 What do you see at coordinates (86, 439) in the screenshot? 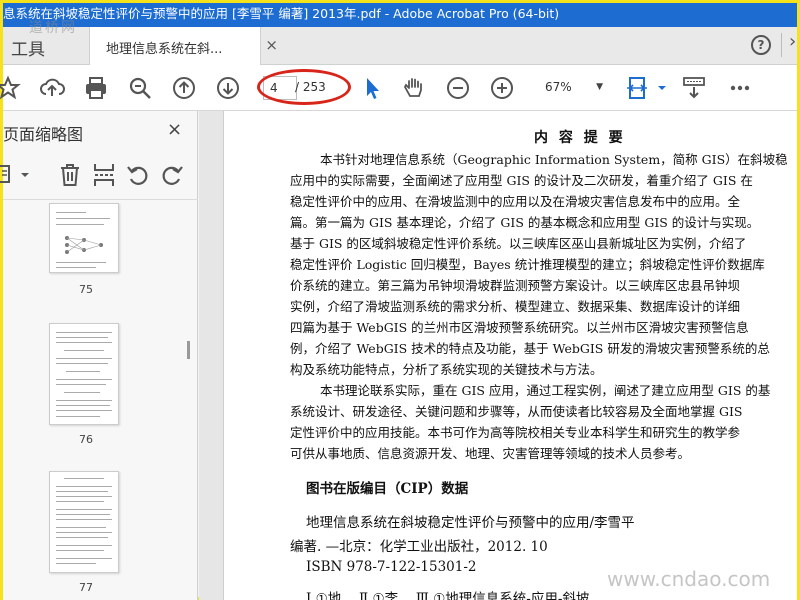
I see `thumbnail-page-label: 76` at bounding box center [86, 439].